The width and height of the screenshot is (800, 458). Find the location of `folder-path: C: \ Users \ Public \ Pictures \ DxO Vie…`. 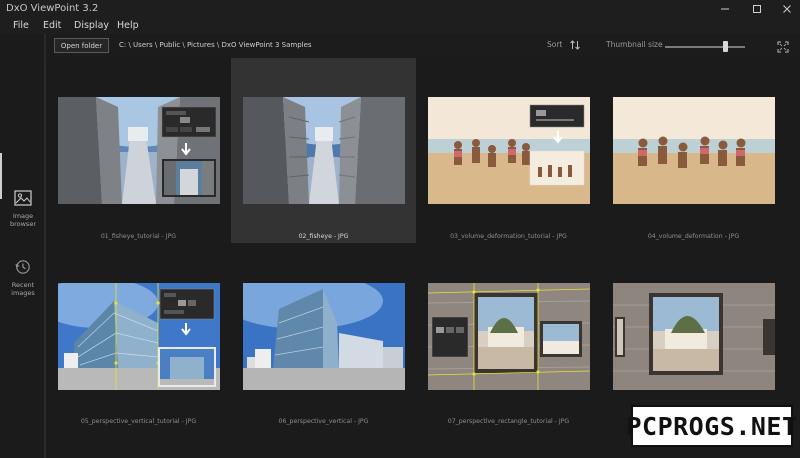

folder-path: C: \ Users \ Public \ Pictures \ DxO Vie… is located at coordinates (215, 45).